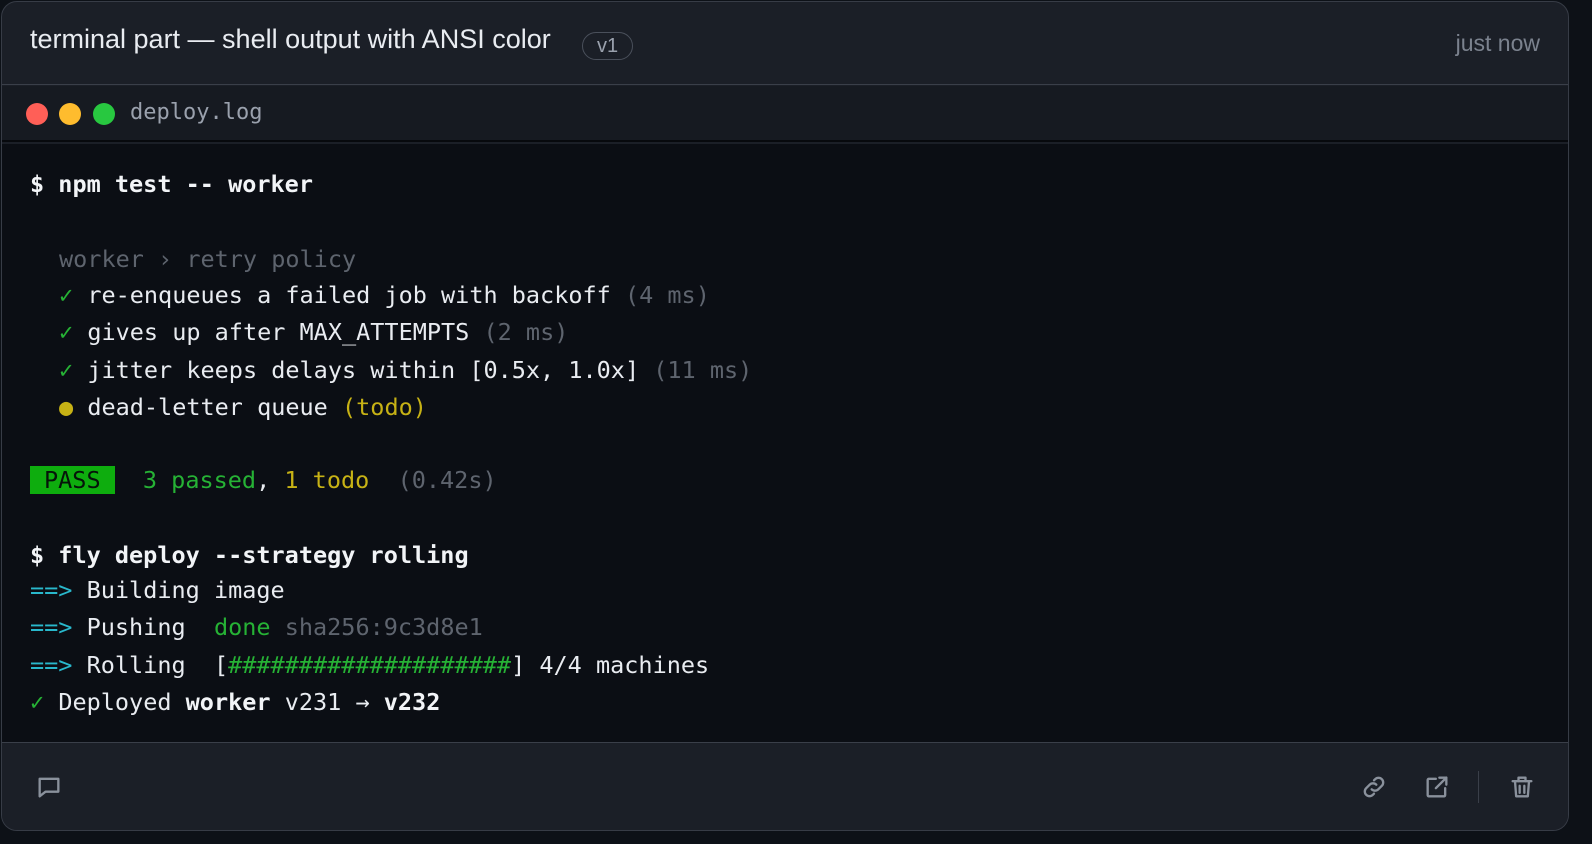 The height and width of the screenshot is (844, 1592). Describe the element at coordinates (313, 702) in the screenshot. I see `version-from: v231` at that location.